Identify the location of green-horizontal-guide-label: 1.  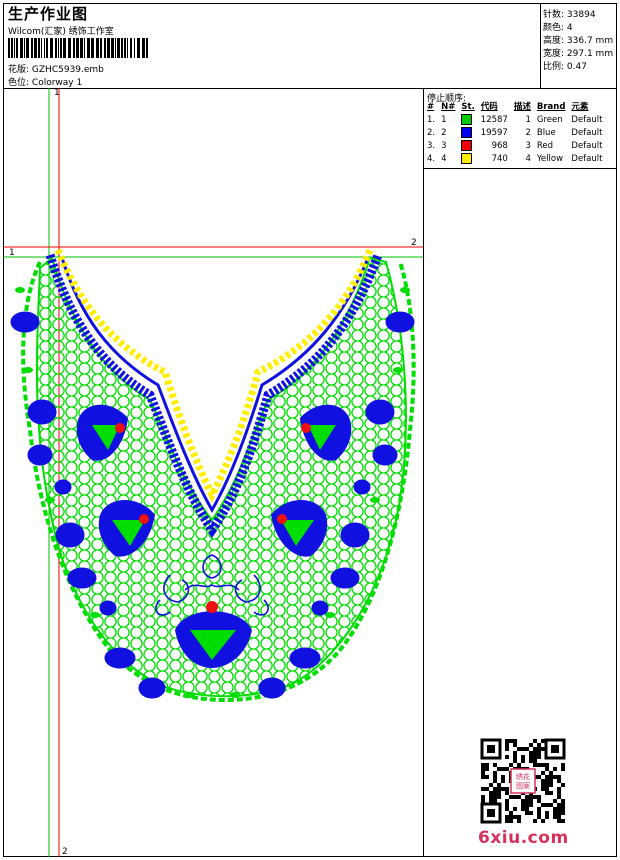
(12, 253).